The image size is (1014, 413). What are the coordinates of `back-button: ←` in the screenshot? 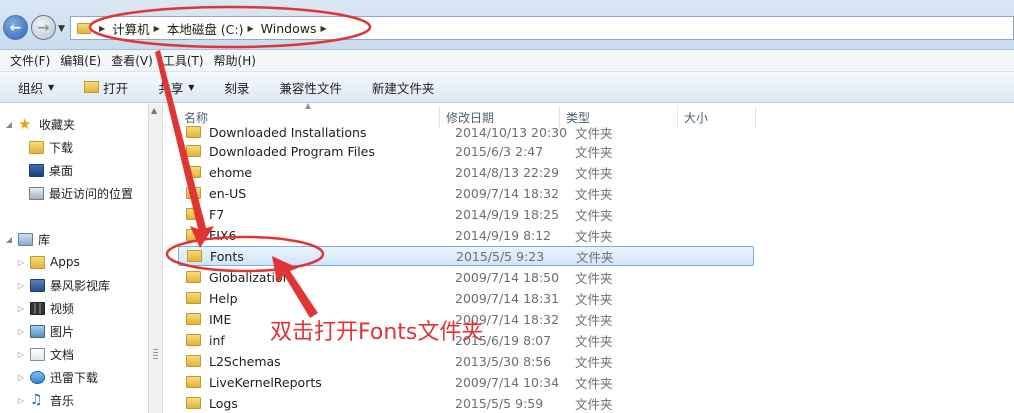 It's located at (15, 27).